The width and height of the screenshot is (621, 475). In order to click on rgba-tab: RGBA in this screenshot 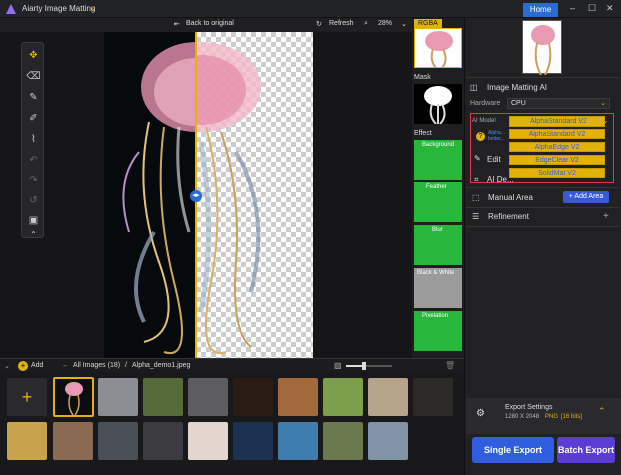, I will do `click(428, 23)`.